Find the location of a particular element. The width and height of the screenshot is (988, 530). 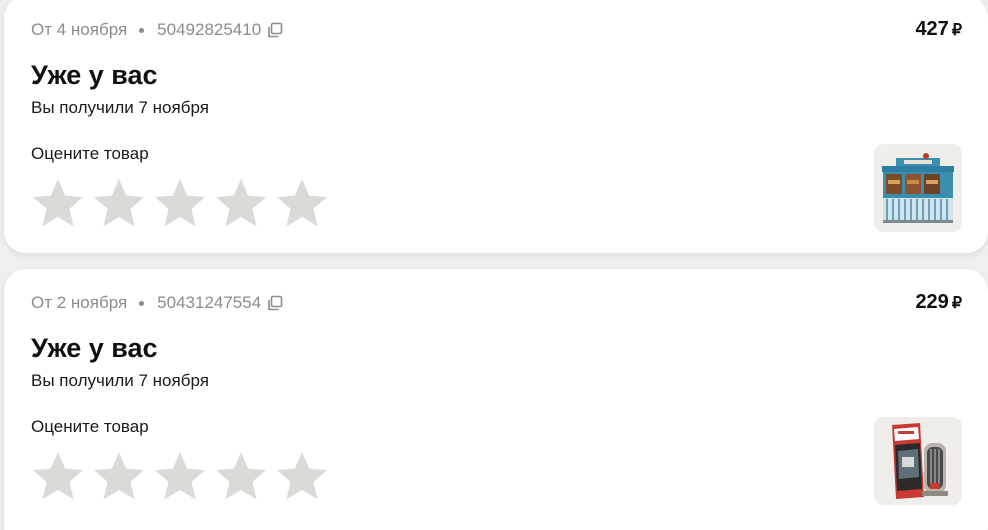

order-number: 50492825410 is located at coordinates (209, 29).